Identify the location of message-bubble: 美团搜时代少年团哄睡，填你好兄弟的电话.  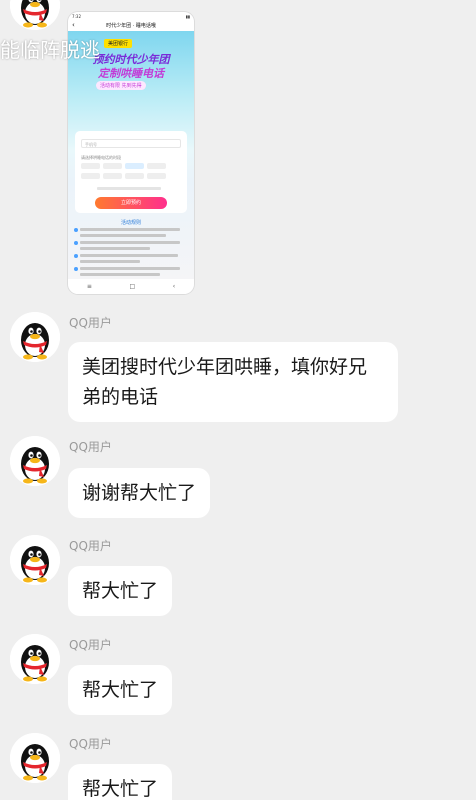
(233, 382).